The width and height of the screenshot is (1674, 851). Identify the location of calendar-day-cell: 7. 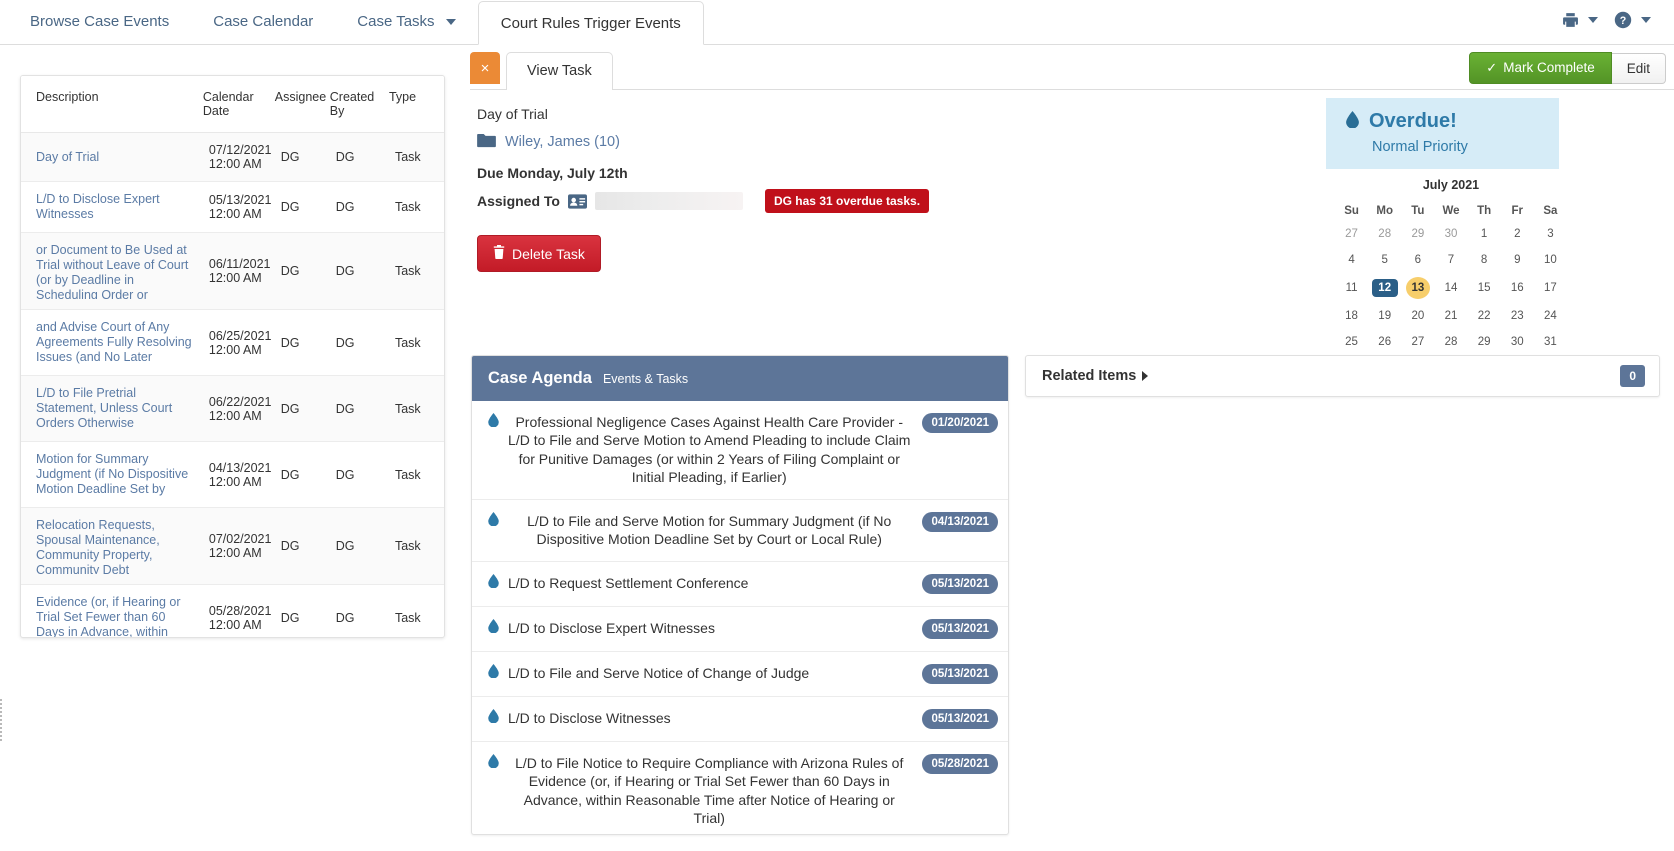
(1450, 260).